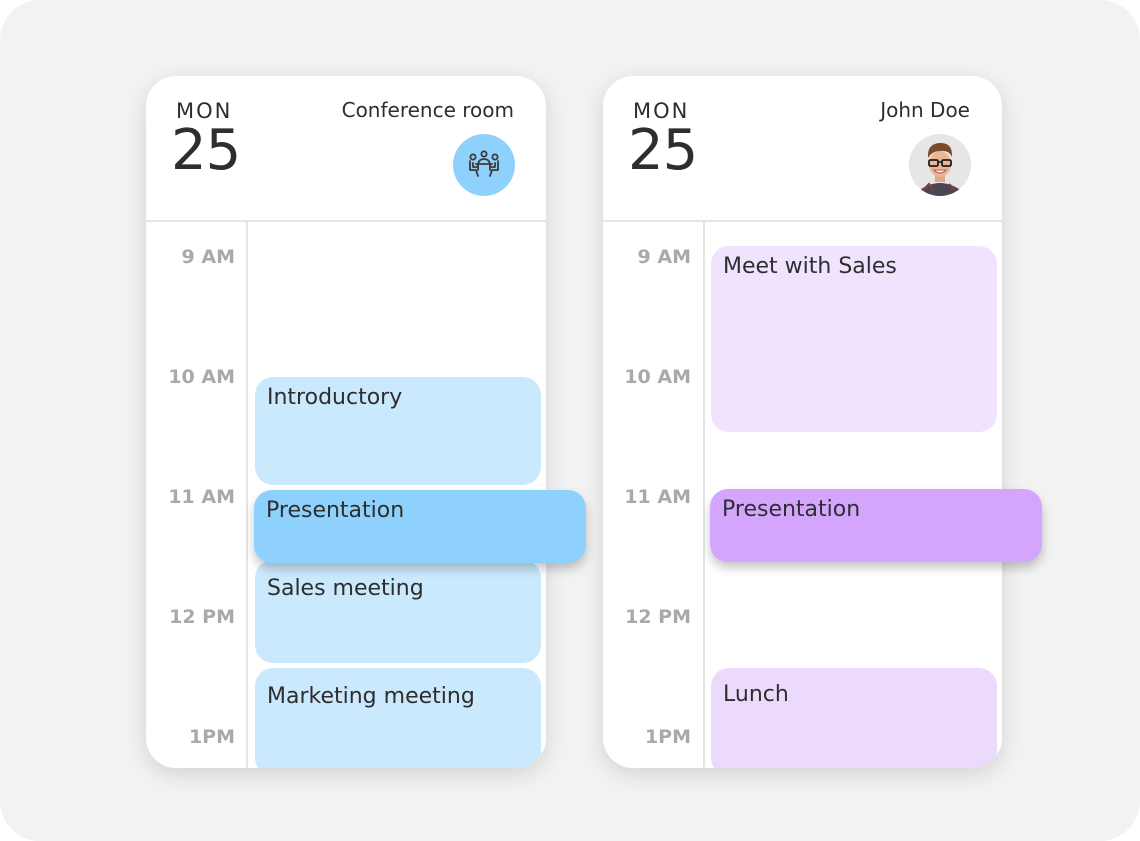 The width and height of the screenshot is (1140, 841). Describe the element at coordinates (854, 718) in the screenshot. I see `event-lunch: Lunch` at that location.